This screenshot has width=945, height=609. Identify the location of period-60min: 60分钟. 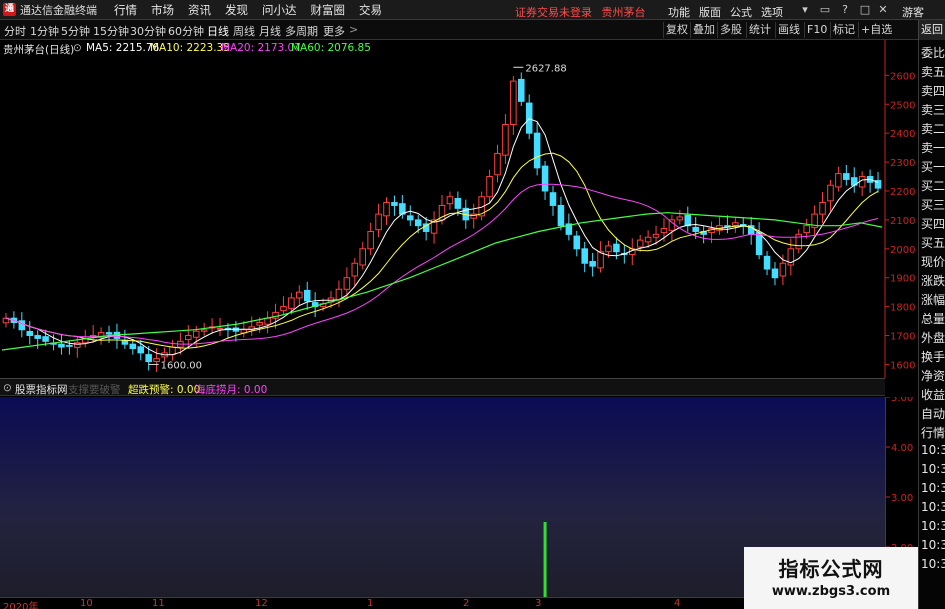
(186, 31).